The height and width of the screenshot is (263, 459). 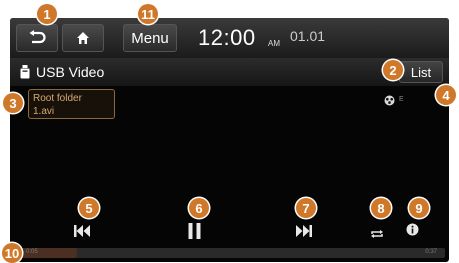 What do you see at coordinates (82, 231) in the screenshot?
I see `previous-icon` at bounding box center [82, 231].